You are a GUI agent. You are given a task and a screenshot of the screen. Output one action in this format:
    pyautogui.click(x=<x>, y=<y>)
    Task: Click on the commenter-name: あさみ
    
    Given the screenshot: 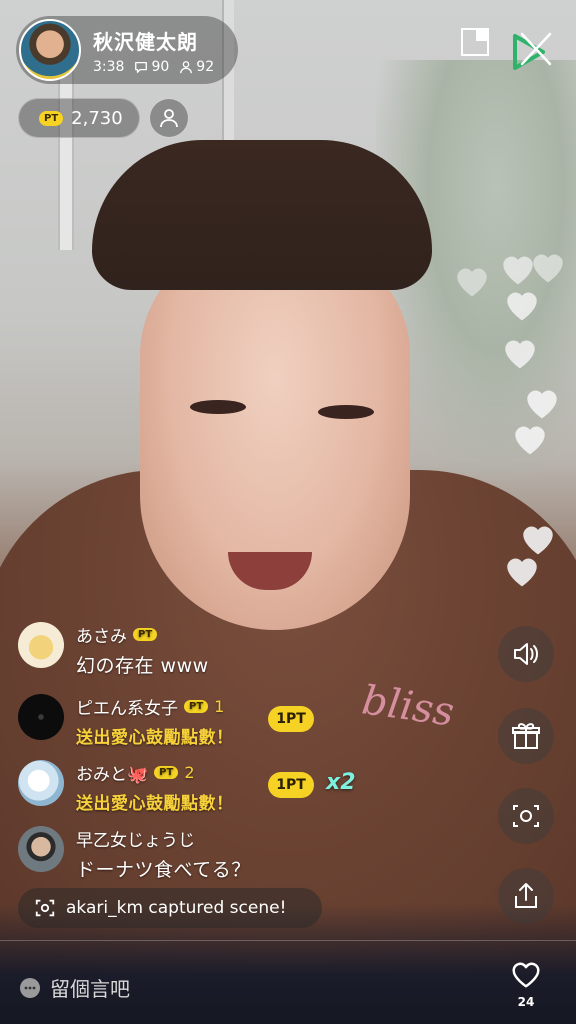 What is the action you would take?
    pyautogui.click(x=101, y=634)
    